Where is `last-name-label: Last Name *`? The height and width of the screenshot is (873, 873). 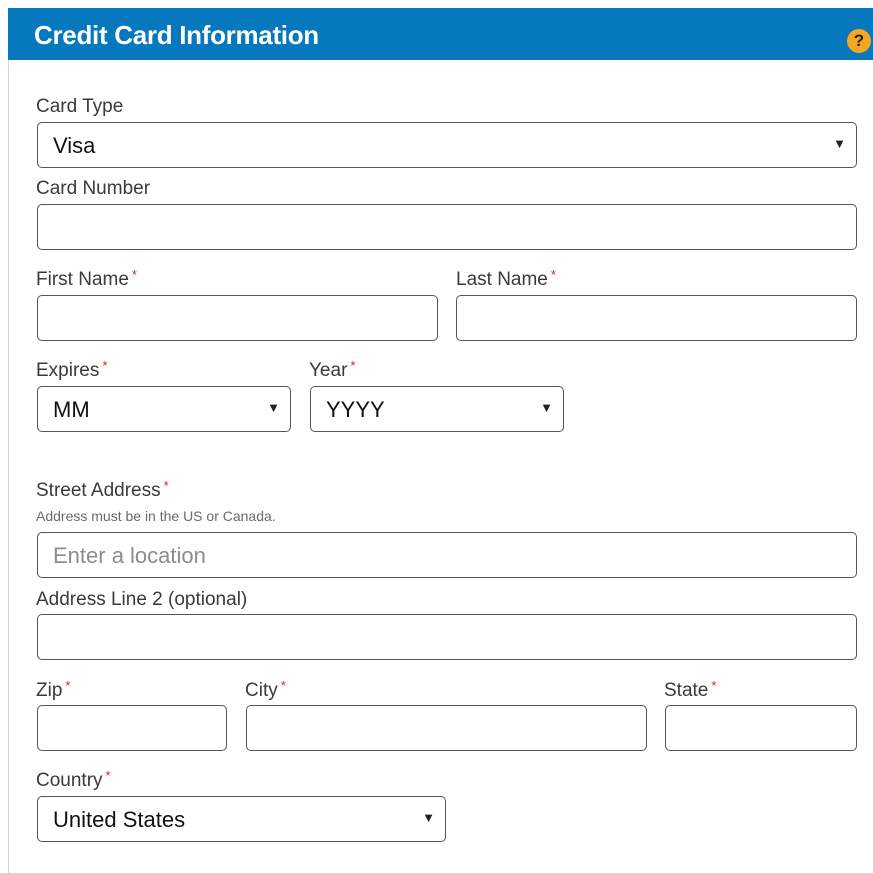 last-name-label: Last Name * is located at coordinates (506, 278).